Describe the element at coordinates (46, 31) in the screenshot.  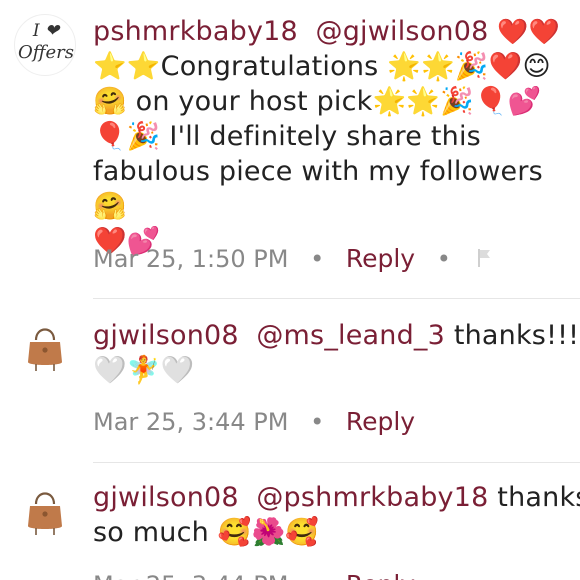
I see `avatar-label-top: I ❤` at that location.